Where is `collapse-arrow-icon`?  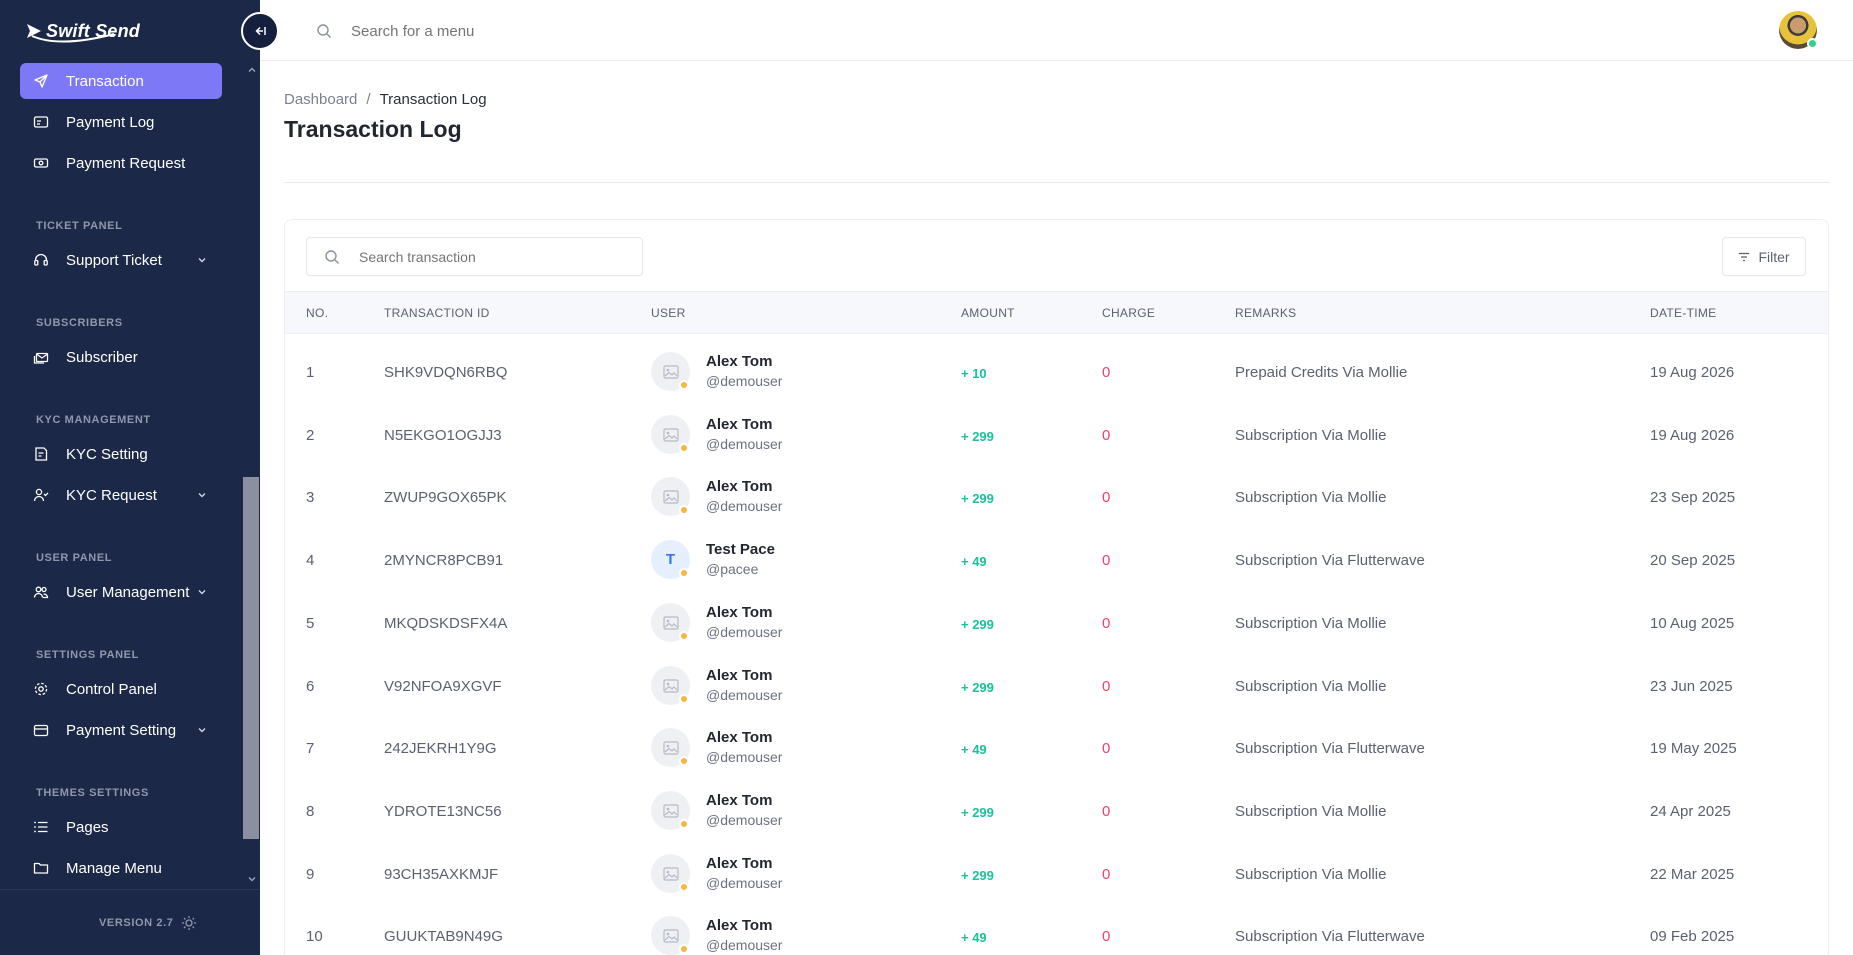
collapse-arrow-icon is located at coordinates (260, 31).